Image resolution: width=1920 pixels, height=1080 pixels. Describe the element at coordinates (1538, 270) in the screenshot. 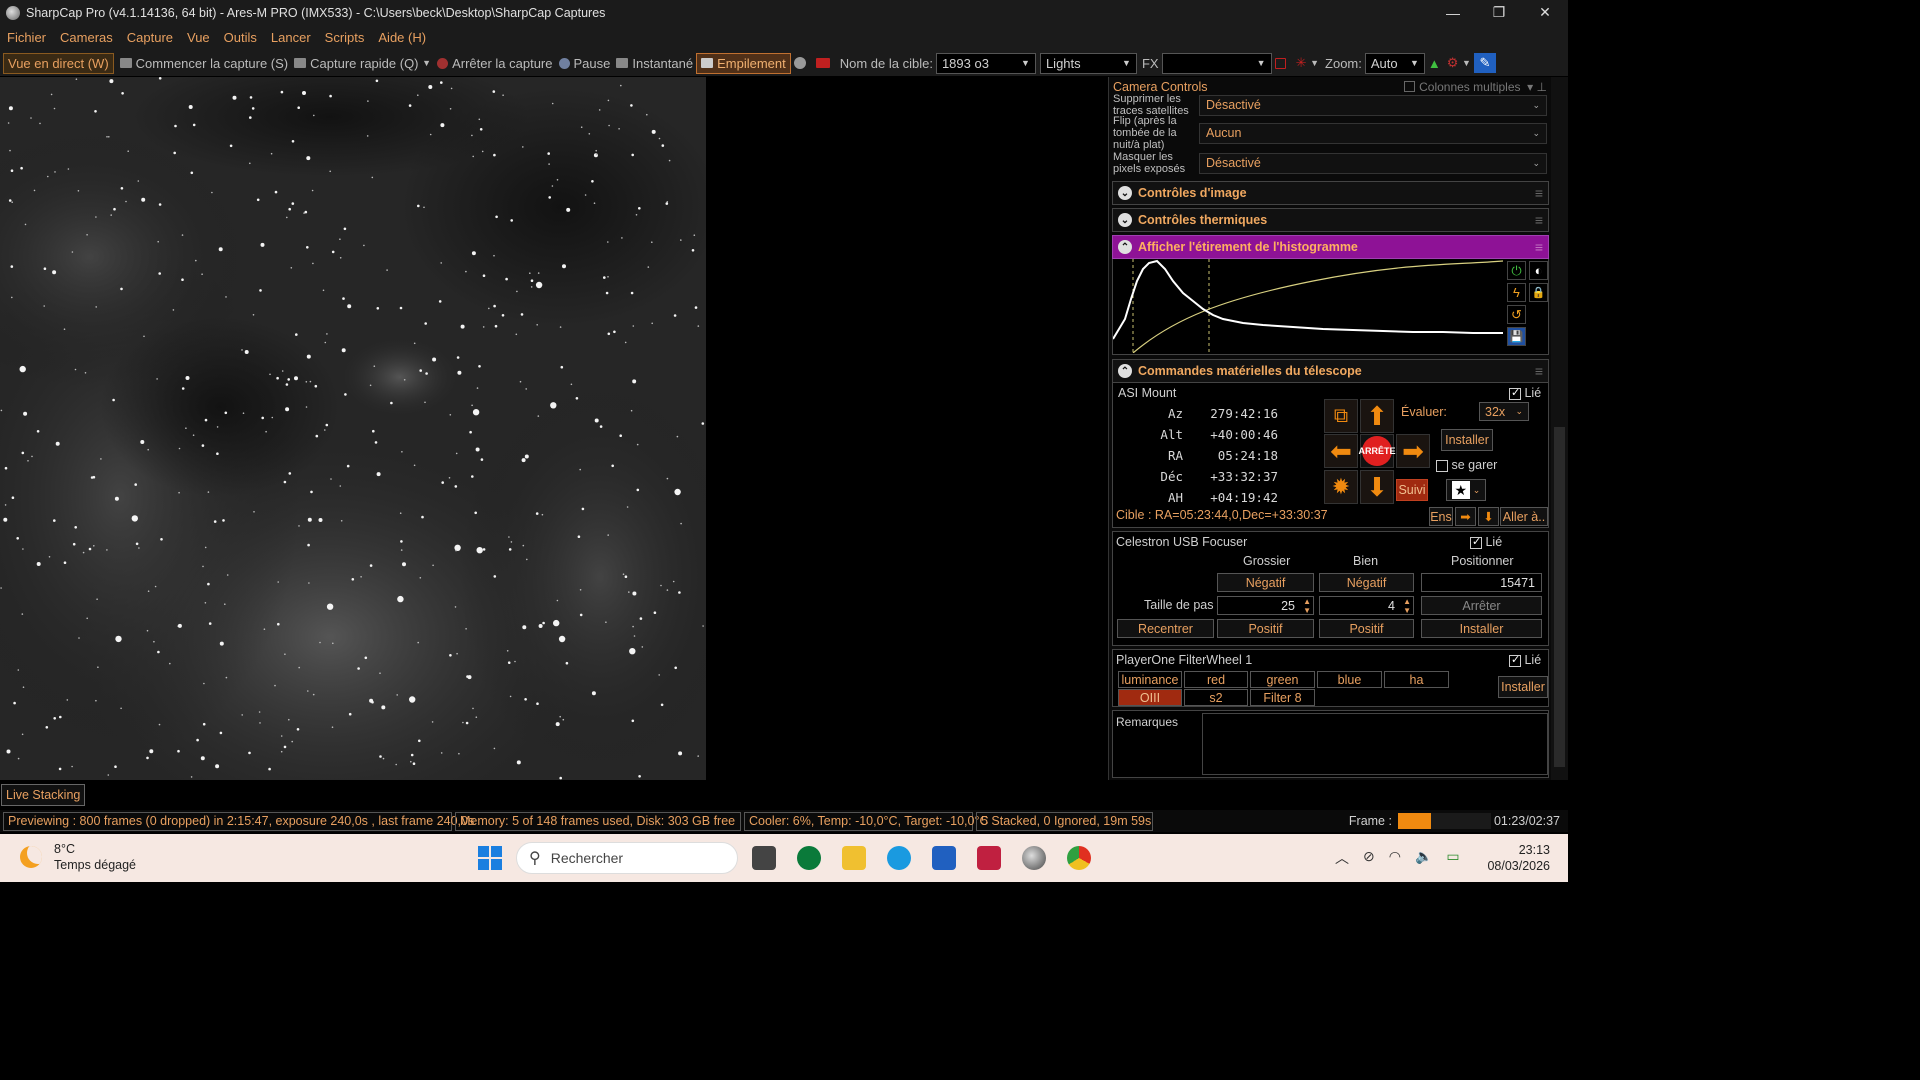

I see `contrast-icon: ◐` at that location.